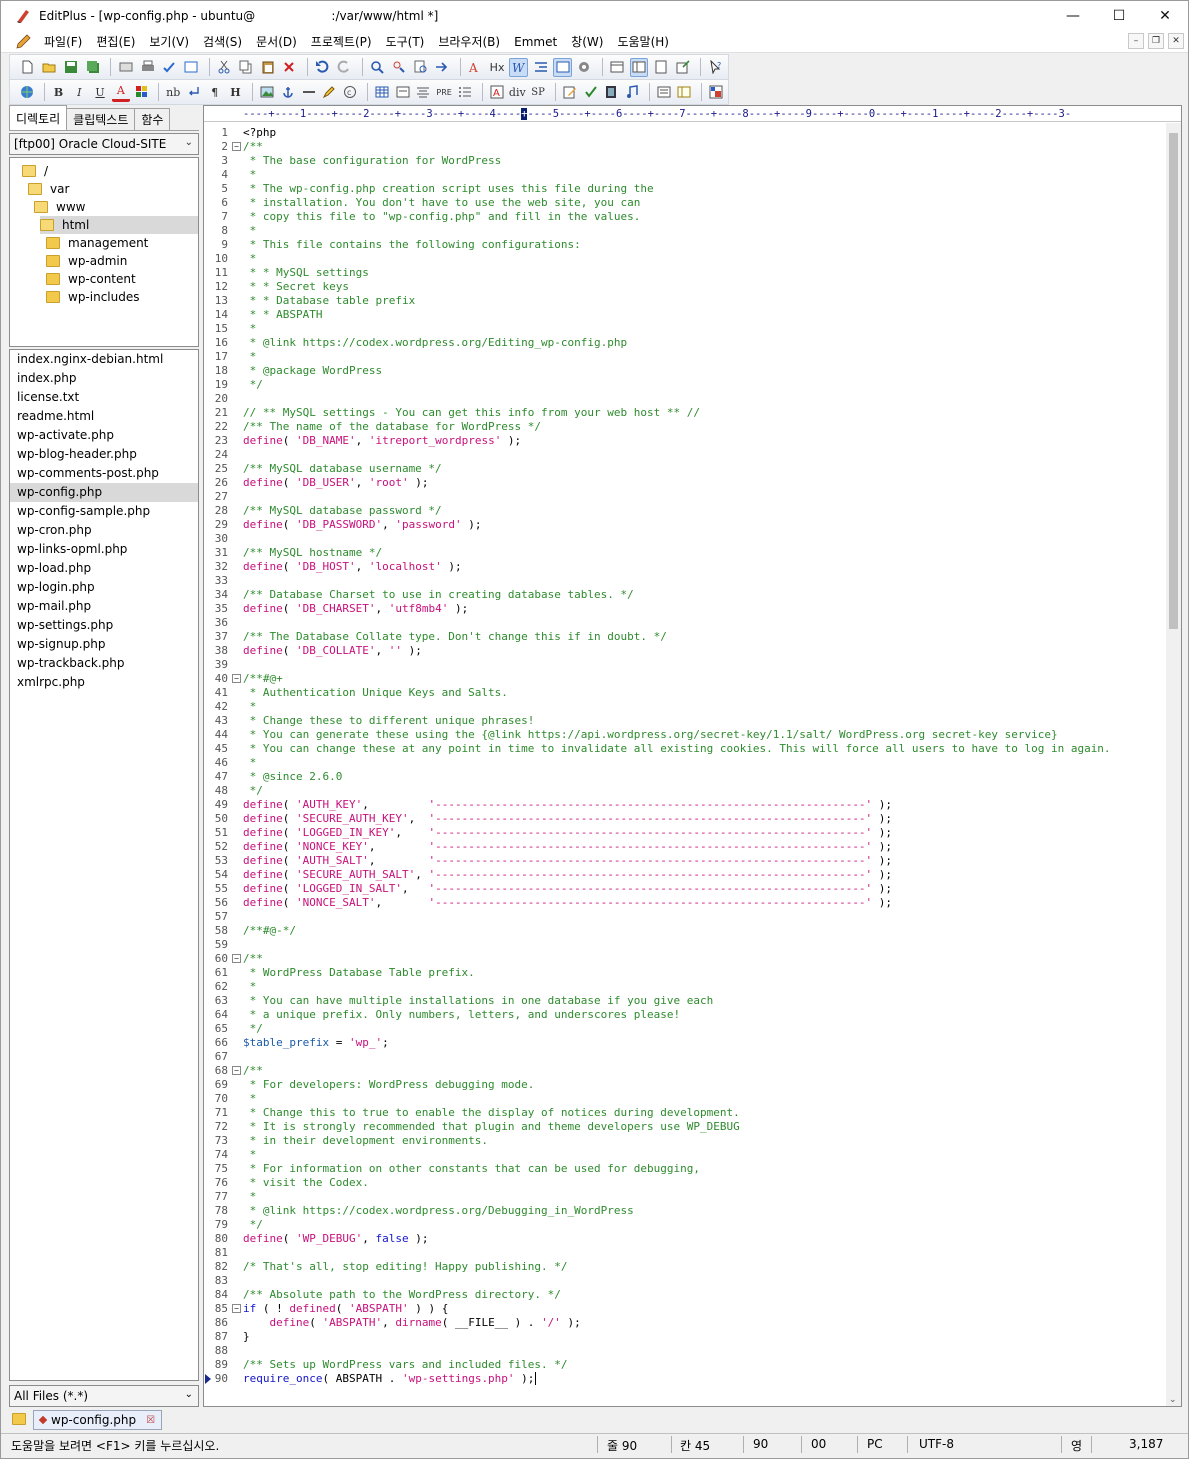 This screenshot has width=1189, height=1459. Describe the element at coordinates (519, 67) in the screenshot. I see `word-wrap-button: W` at that location.